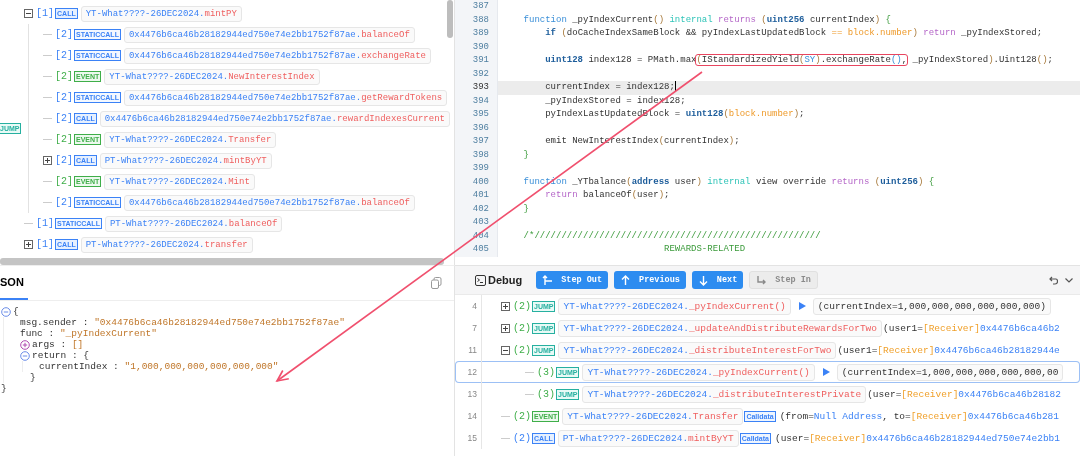 This screenshot has height=456, width=1080. Describe the element at coordinates (16, 311) in the screenshot. I see `json-brace: {` at that location.